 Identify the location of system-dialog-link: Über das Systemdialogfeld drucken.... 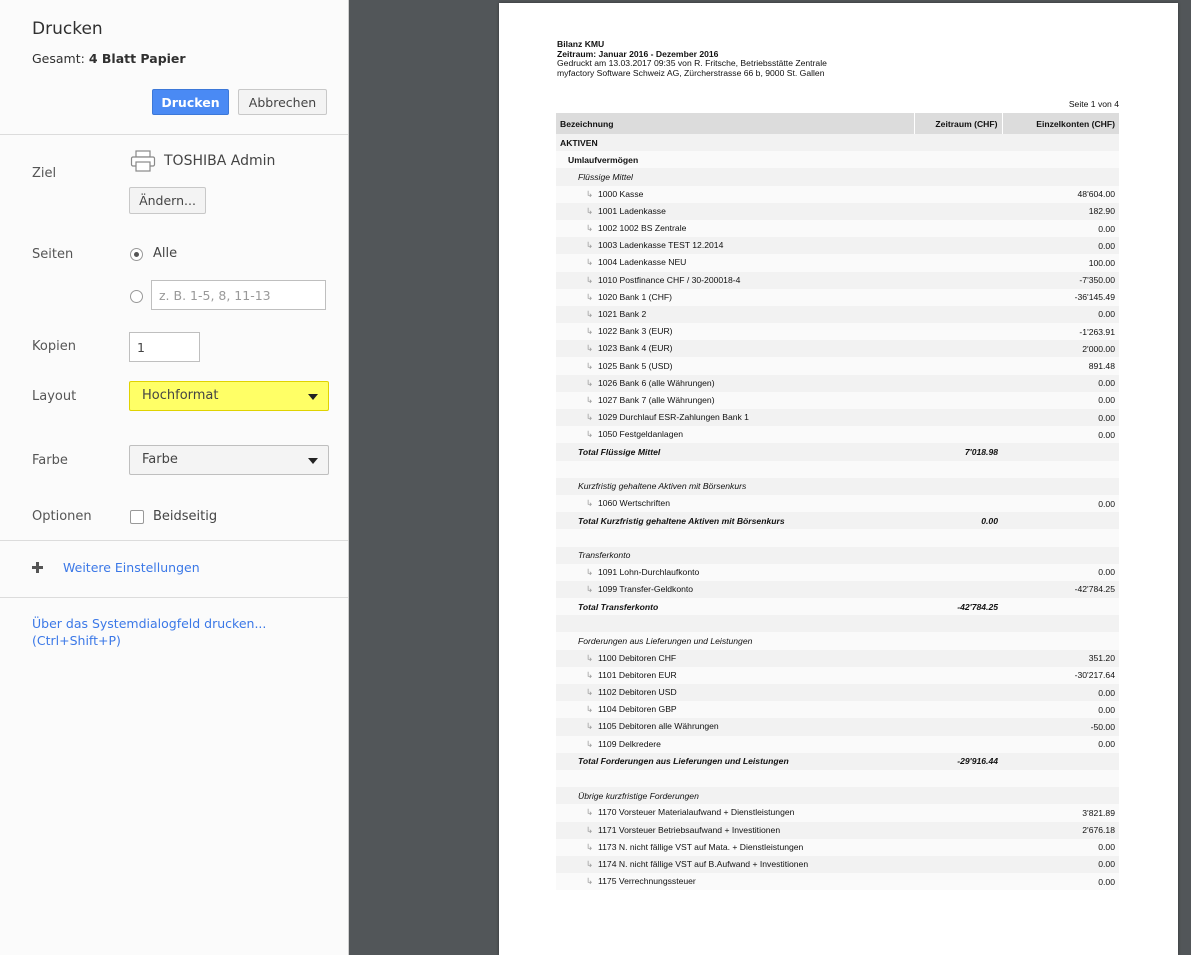
(149, 623).